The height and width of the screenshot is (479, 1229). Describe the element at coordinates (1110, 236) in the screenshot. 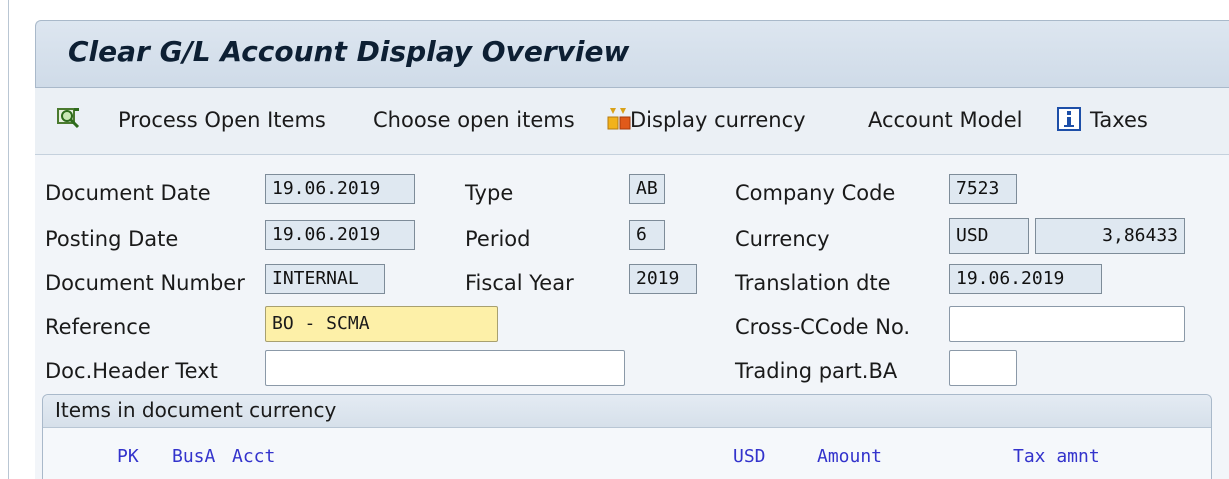

I see `exchange-rate-field: 3,86433` at that location.